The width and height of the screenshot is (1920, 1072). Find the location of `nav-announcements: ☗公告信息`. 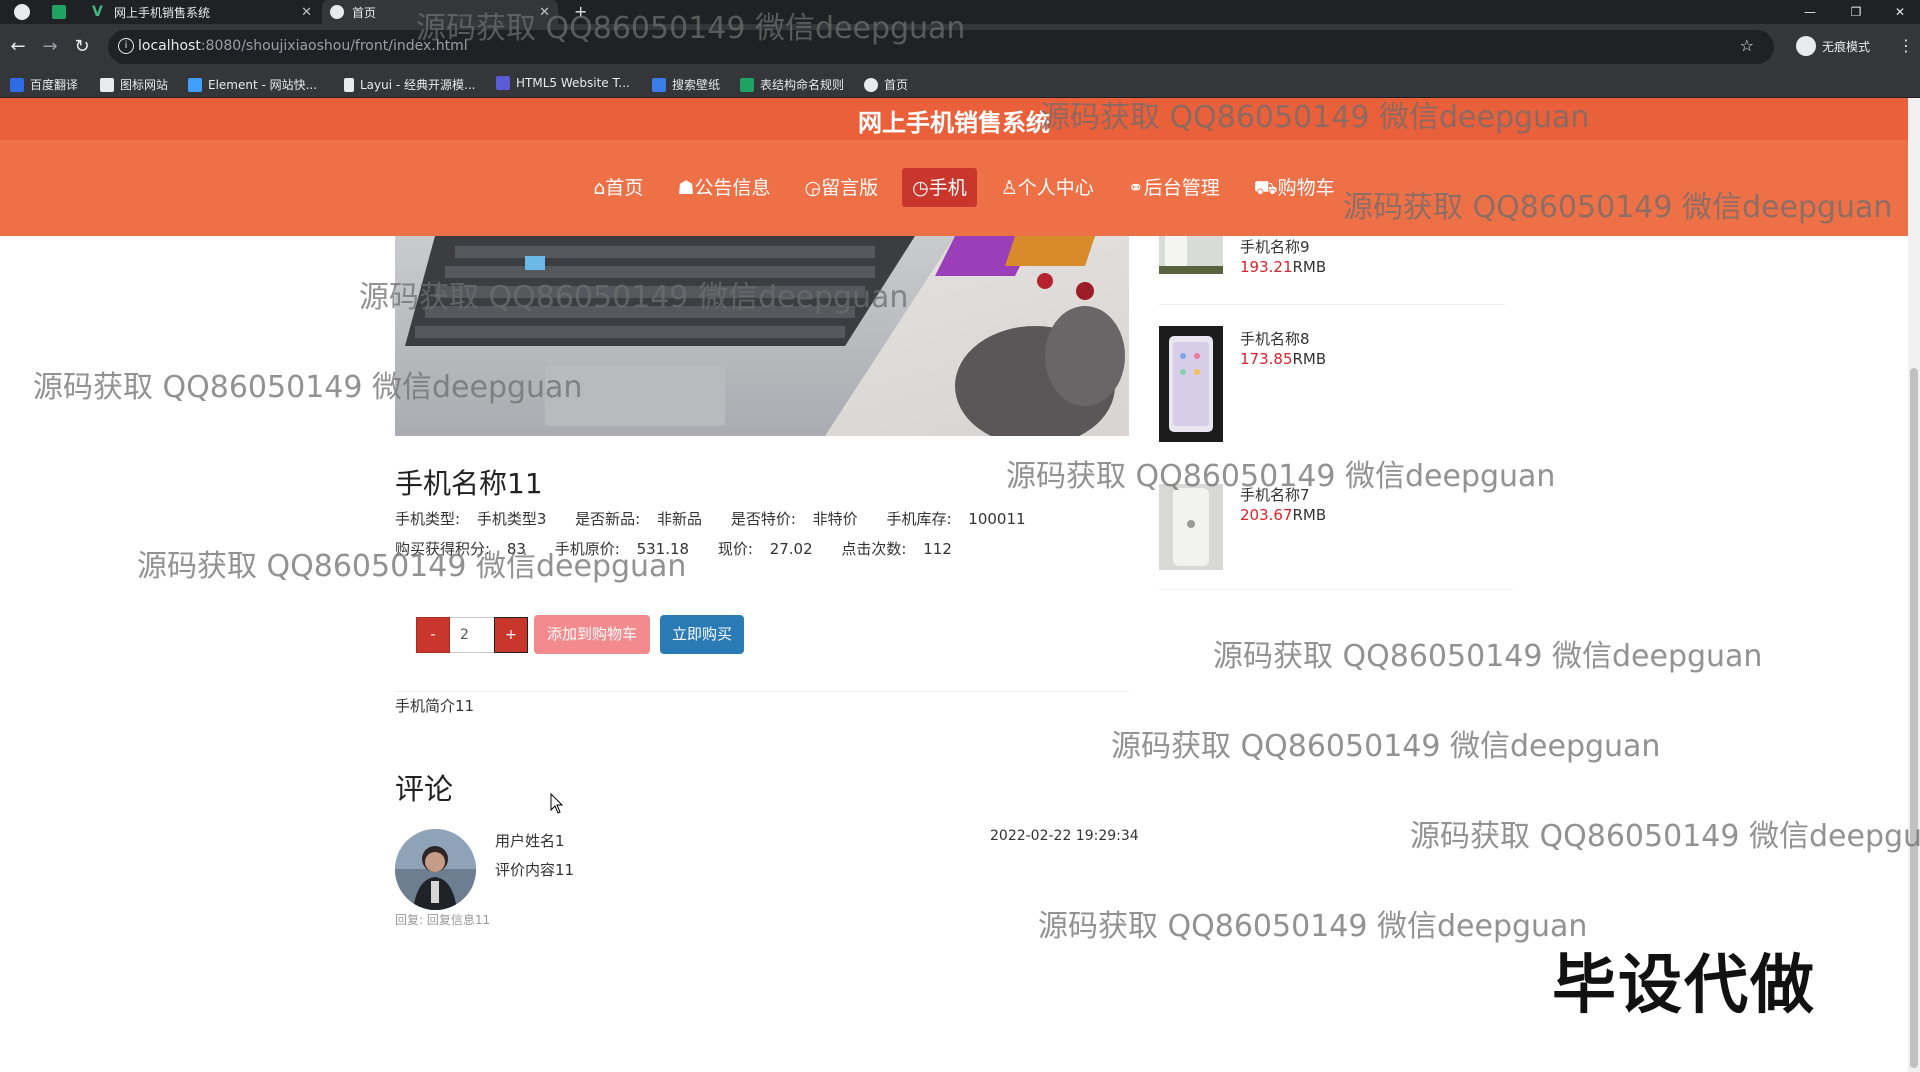

nav-announcements: ☗公告信息 is located at coordinates (723, 187).